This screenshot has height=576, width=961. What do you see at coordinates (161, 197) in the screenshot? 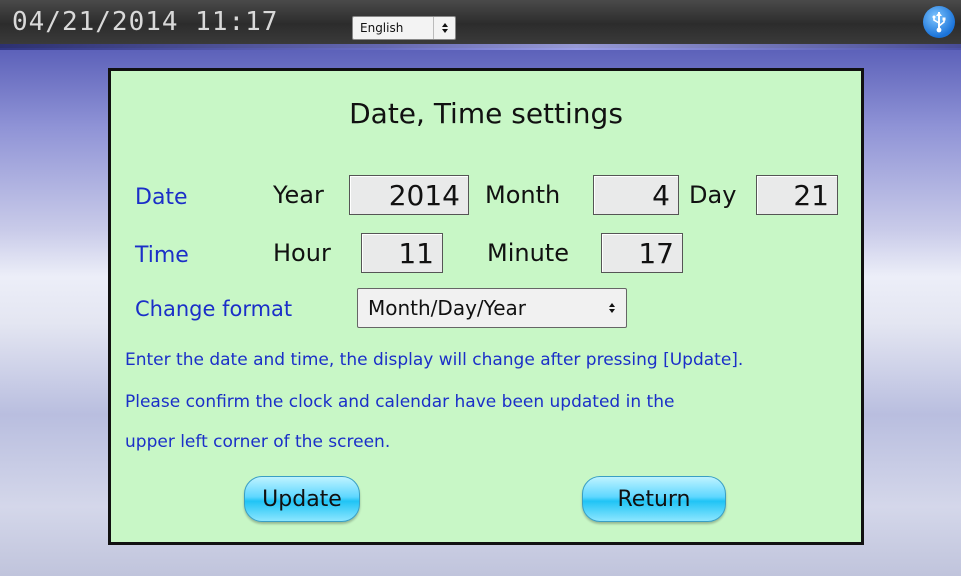
I see `date-section-label: Date` at bounding box center [161, 197].